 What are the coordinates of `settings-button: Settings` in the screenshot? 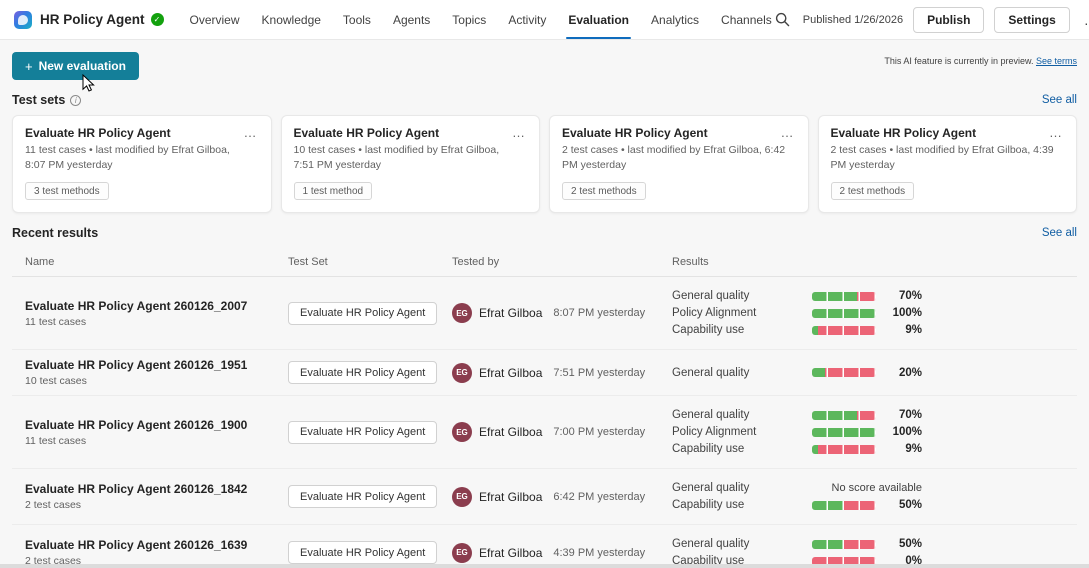 It's located at (1032, 19).